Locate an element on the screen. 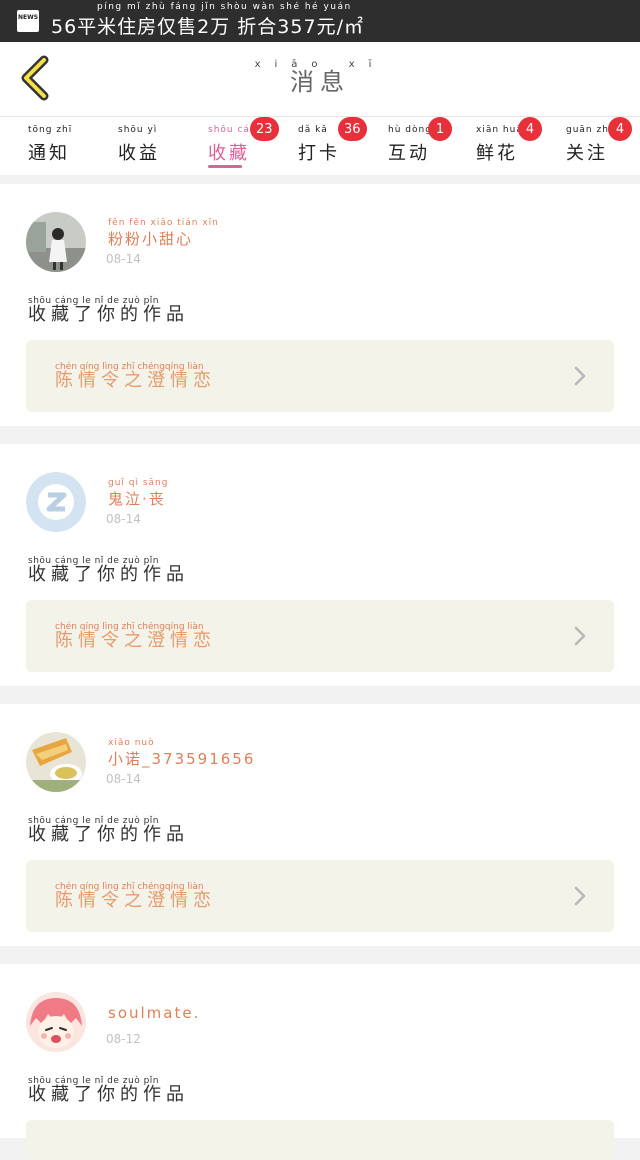 This screenshot has height=1160, width=640. tab-label: 鲜花 is located at coordinates (497, 153).